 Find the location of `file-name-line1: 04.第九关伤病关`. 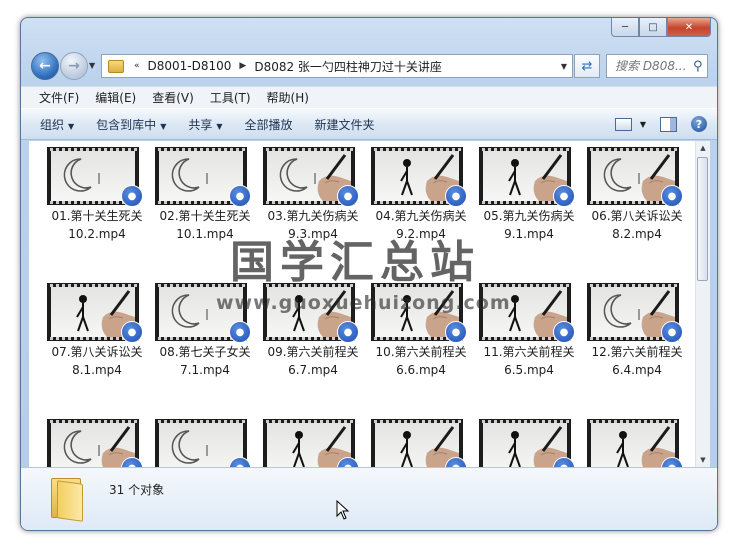

file-name-line1: 04.第九关伤病关 is located at coordinates (421, 216).